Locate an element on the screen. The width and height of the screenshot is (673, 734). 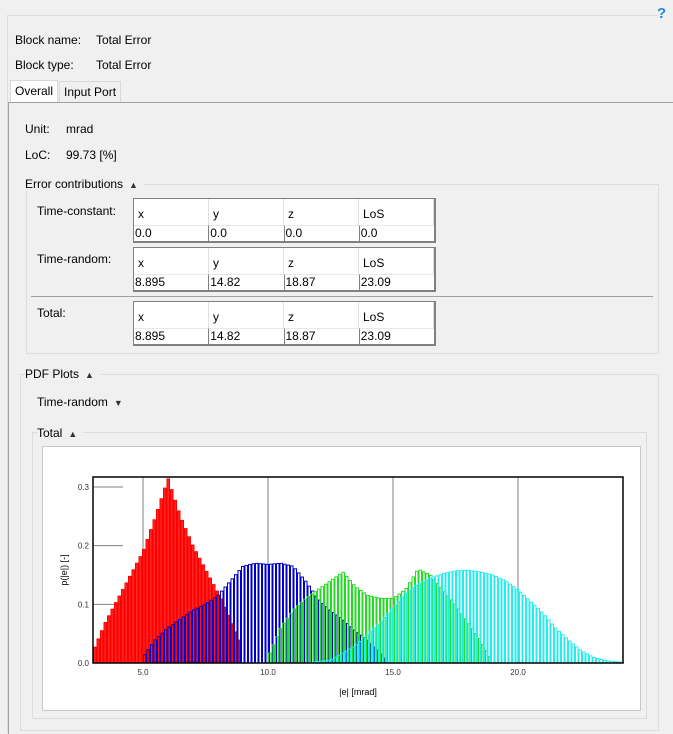
unit-label: Unit: is located at coordinates (37, 129).